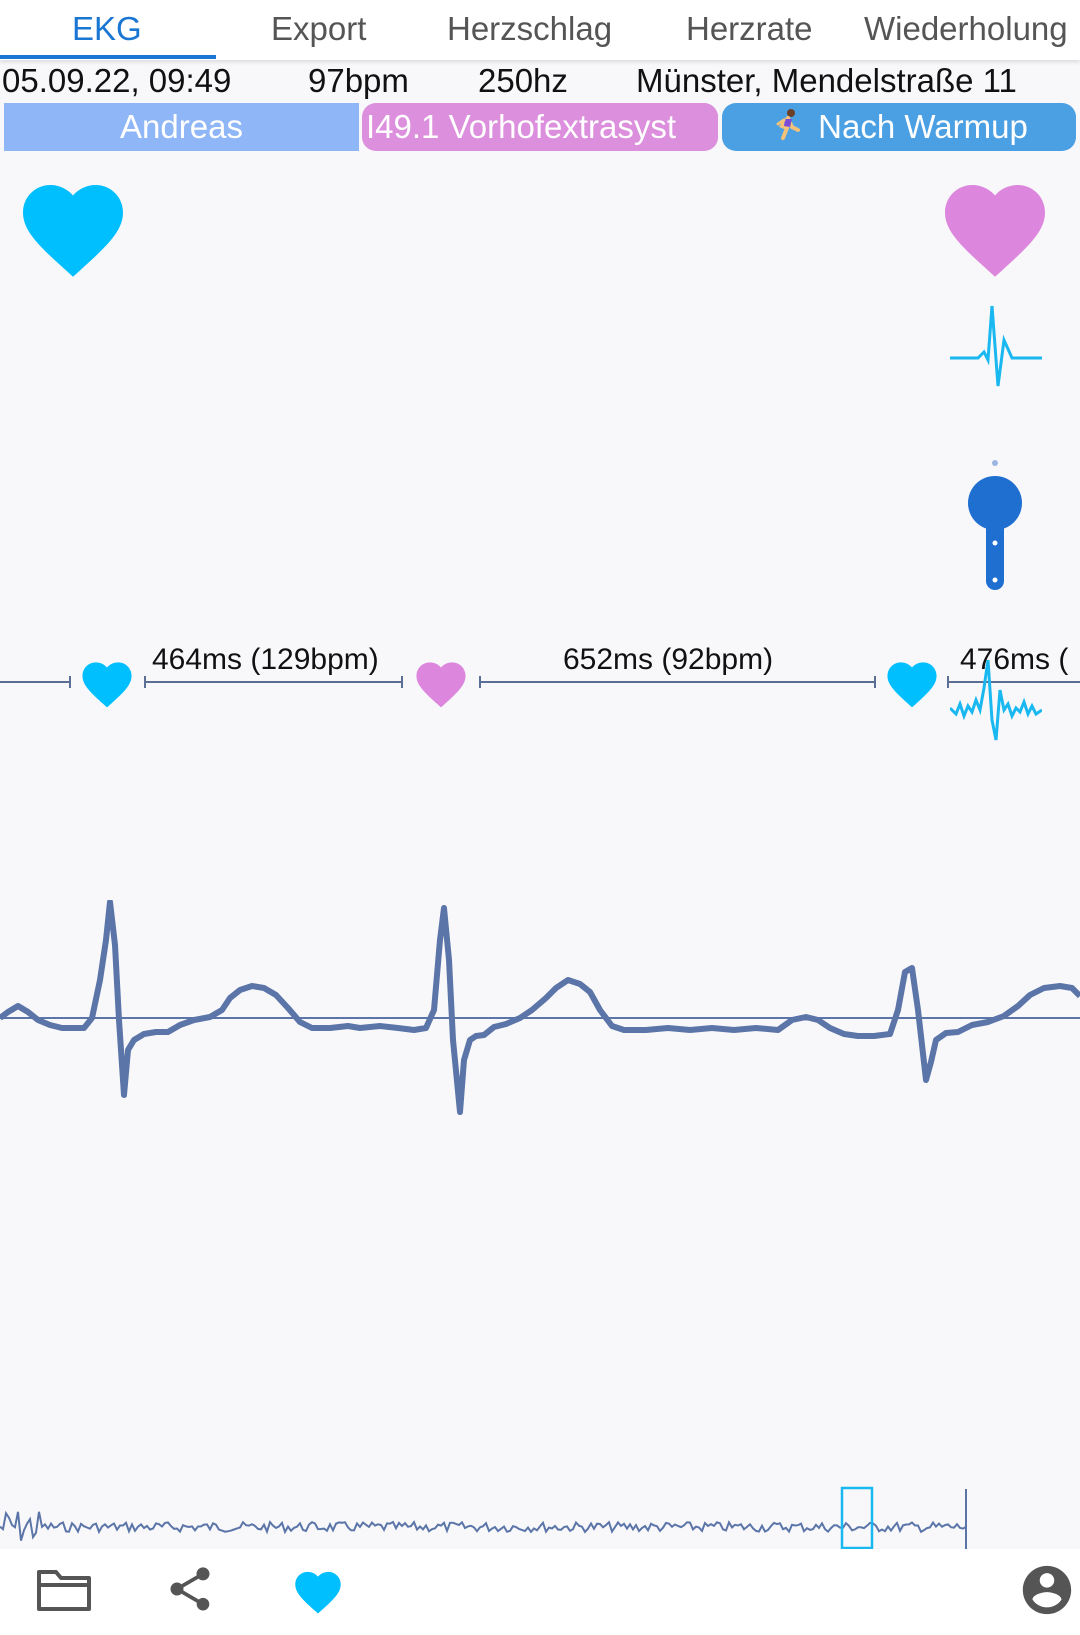 Image resolution: width=1080 pixels, height=1635 pixels. I want to click on note-chip-label: Nach Warmup, so click(923, 126).